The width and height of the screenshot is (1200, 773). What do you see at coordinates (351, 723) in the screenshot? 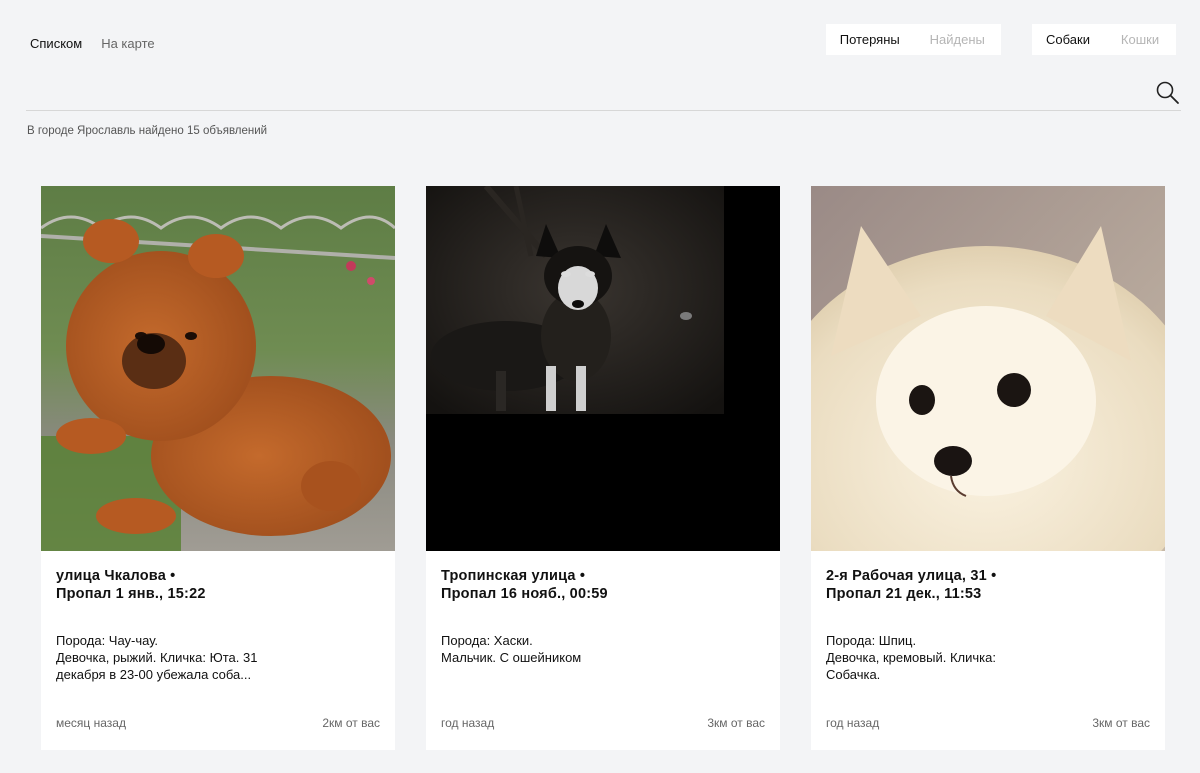
I see `distance: 2км от вас` at bounding box center [351, 723].